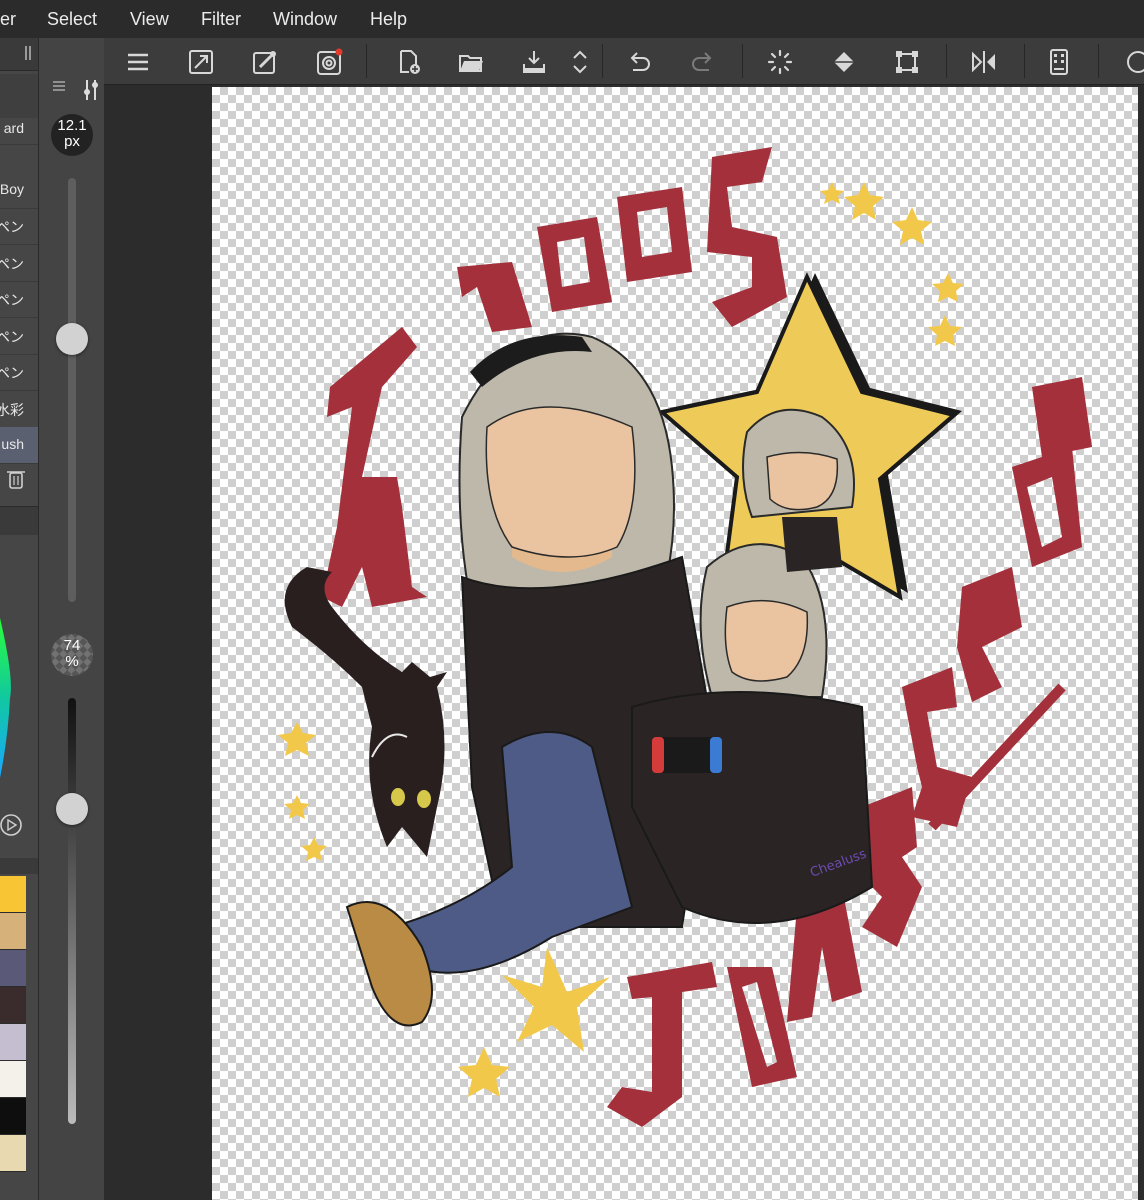  I want to click on fit-icon, so click(201, 62).